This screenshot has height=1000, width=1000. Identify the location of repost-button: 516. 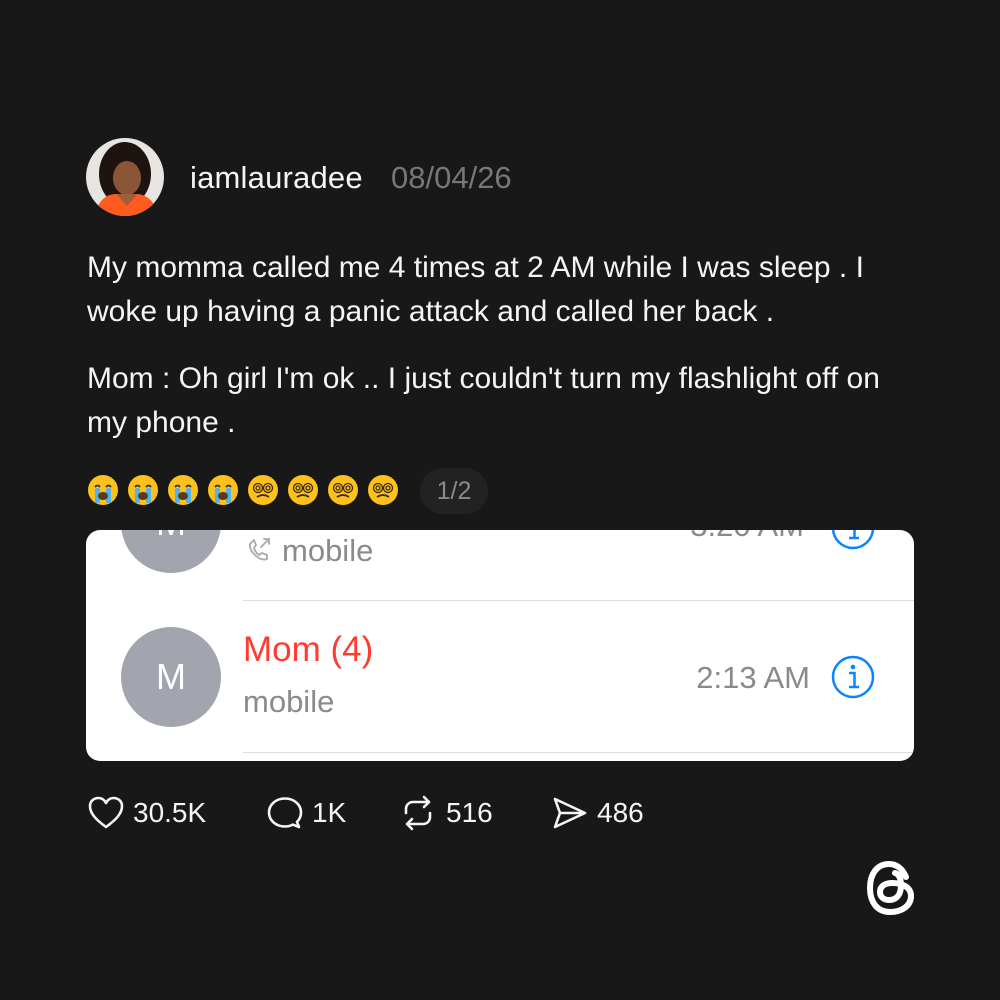
(445, 813).